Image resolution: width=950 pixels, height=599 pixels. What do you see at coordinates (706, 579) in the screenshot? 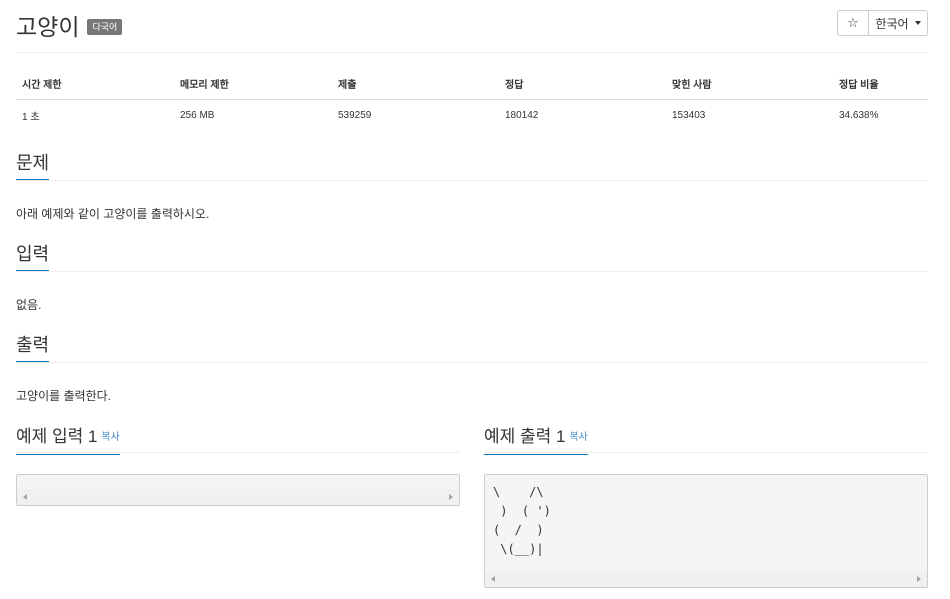
I see `sample-output-scrollbar` at bounding box center [706, 579].